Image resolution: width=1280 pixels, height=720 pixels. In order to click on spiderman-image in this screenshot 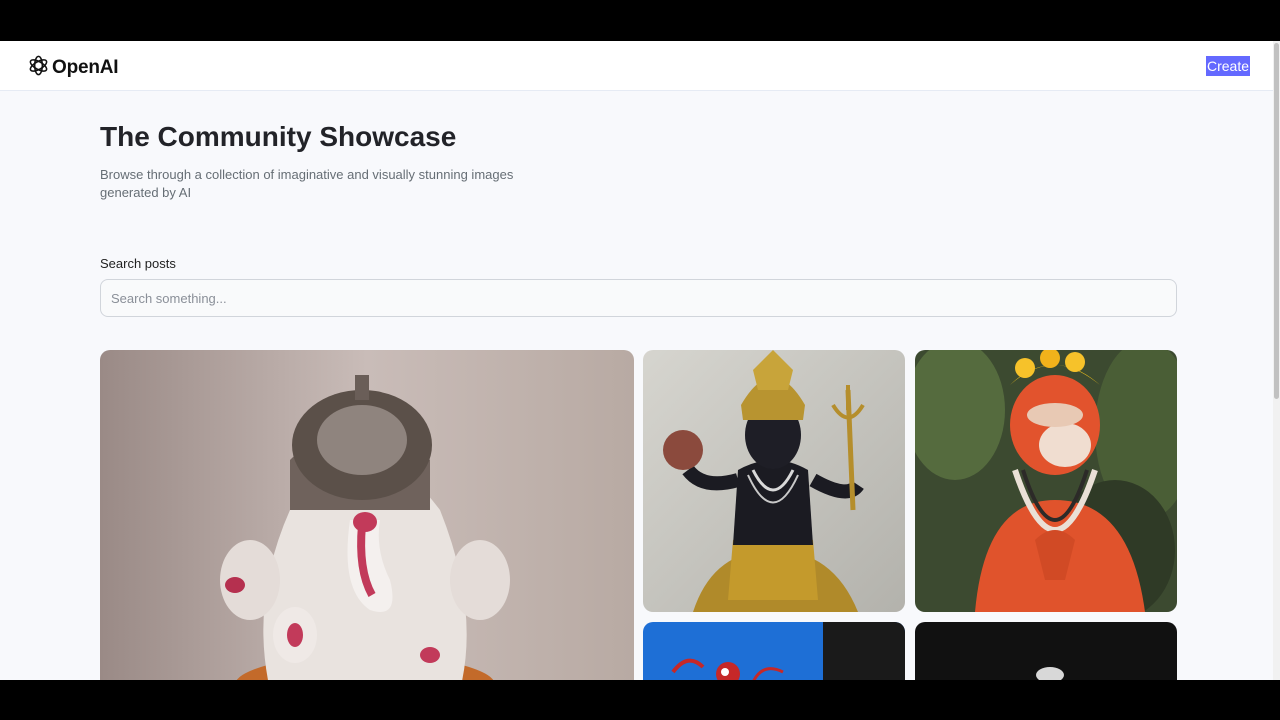, I will do `click(774, 651)`.